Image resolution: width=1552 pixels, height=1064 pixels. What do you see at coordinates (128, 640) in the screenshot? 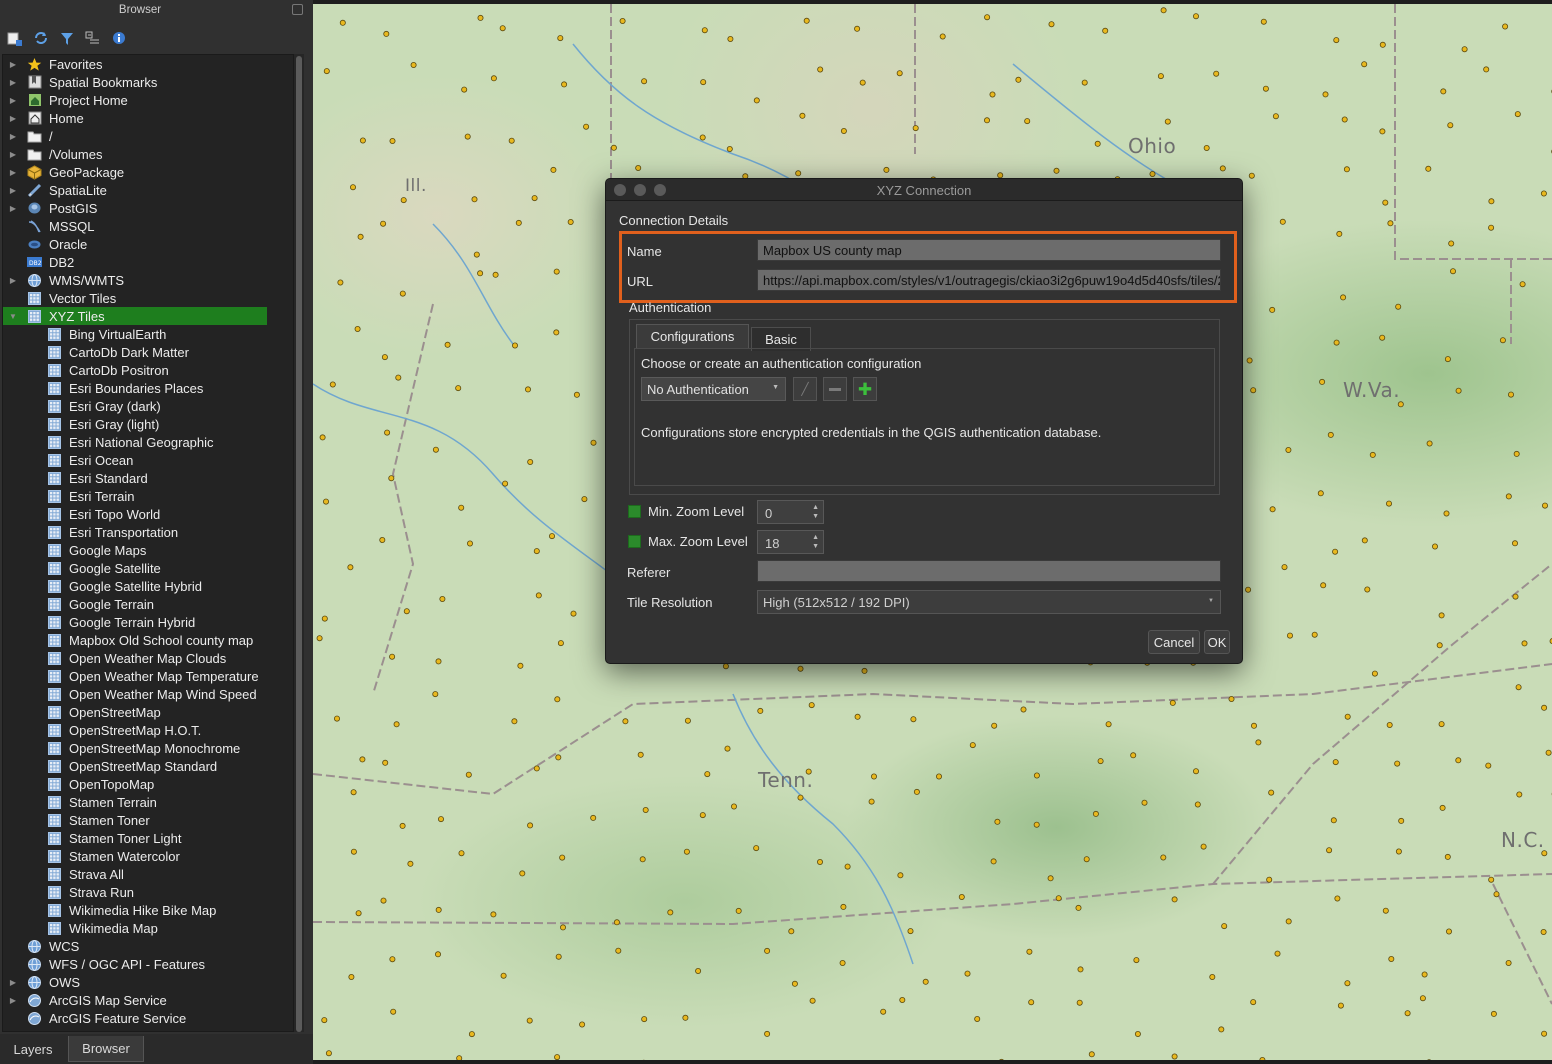
I see `tree-item-mapbox-old-school-county-map: Mapbox Old School county map` at bounding box center [128, 640].